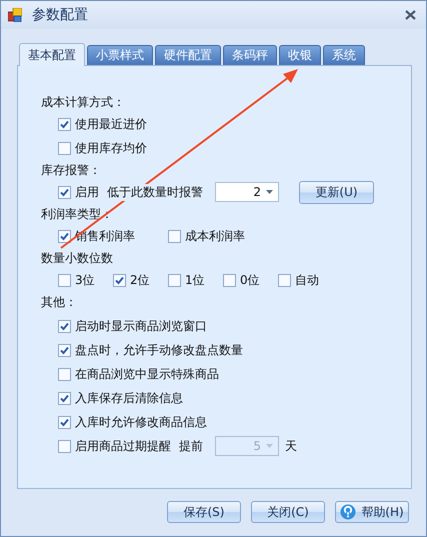 The image size is (427, 537). What do you see at coordinates (155, 192) in the screenshot?
I see `option-label: 低于此数量时报警` at bounding box center [155, 192].